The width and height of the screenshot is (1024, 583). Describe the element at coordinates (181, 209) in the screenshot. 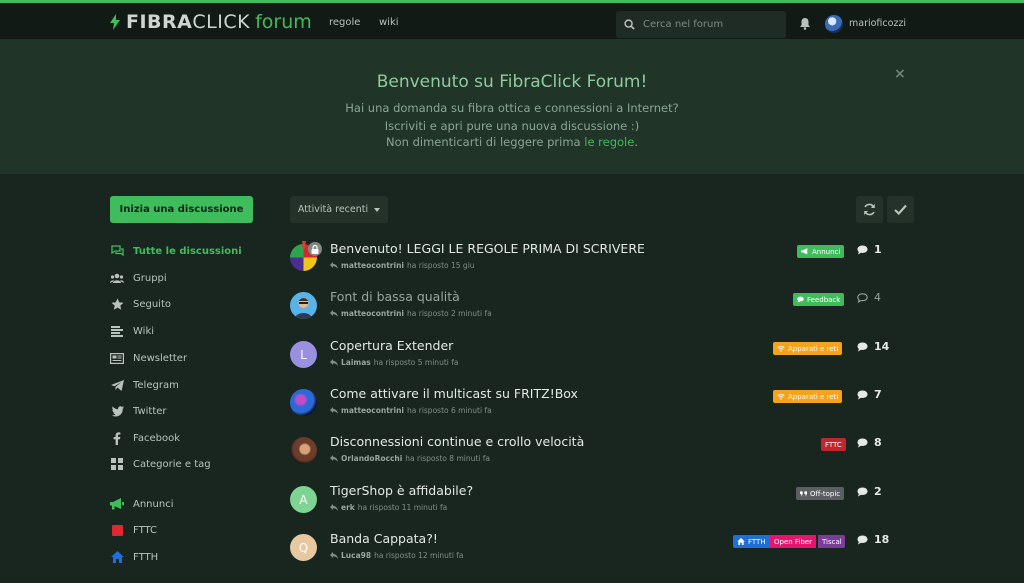

I see `start-discussion-button: Inizia una discussione` at that location.